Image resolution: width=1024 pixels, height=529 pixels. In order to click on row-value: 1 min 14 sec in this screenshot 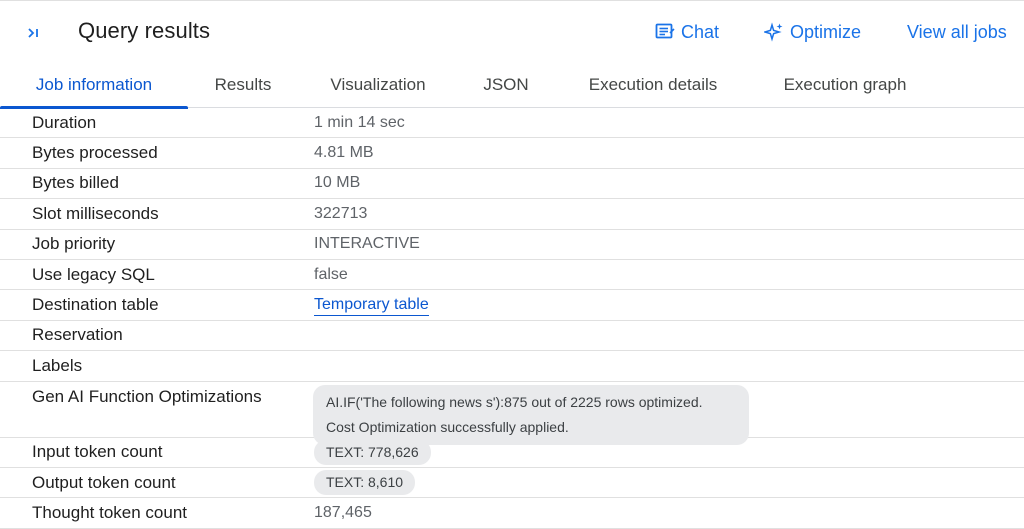, I will do `click(359, 122)`.